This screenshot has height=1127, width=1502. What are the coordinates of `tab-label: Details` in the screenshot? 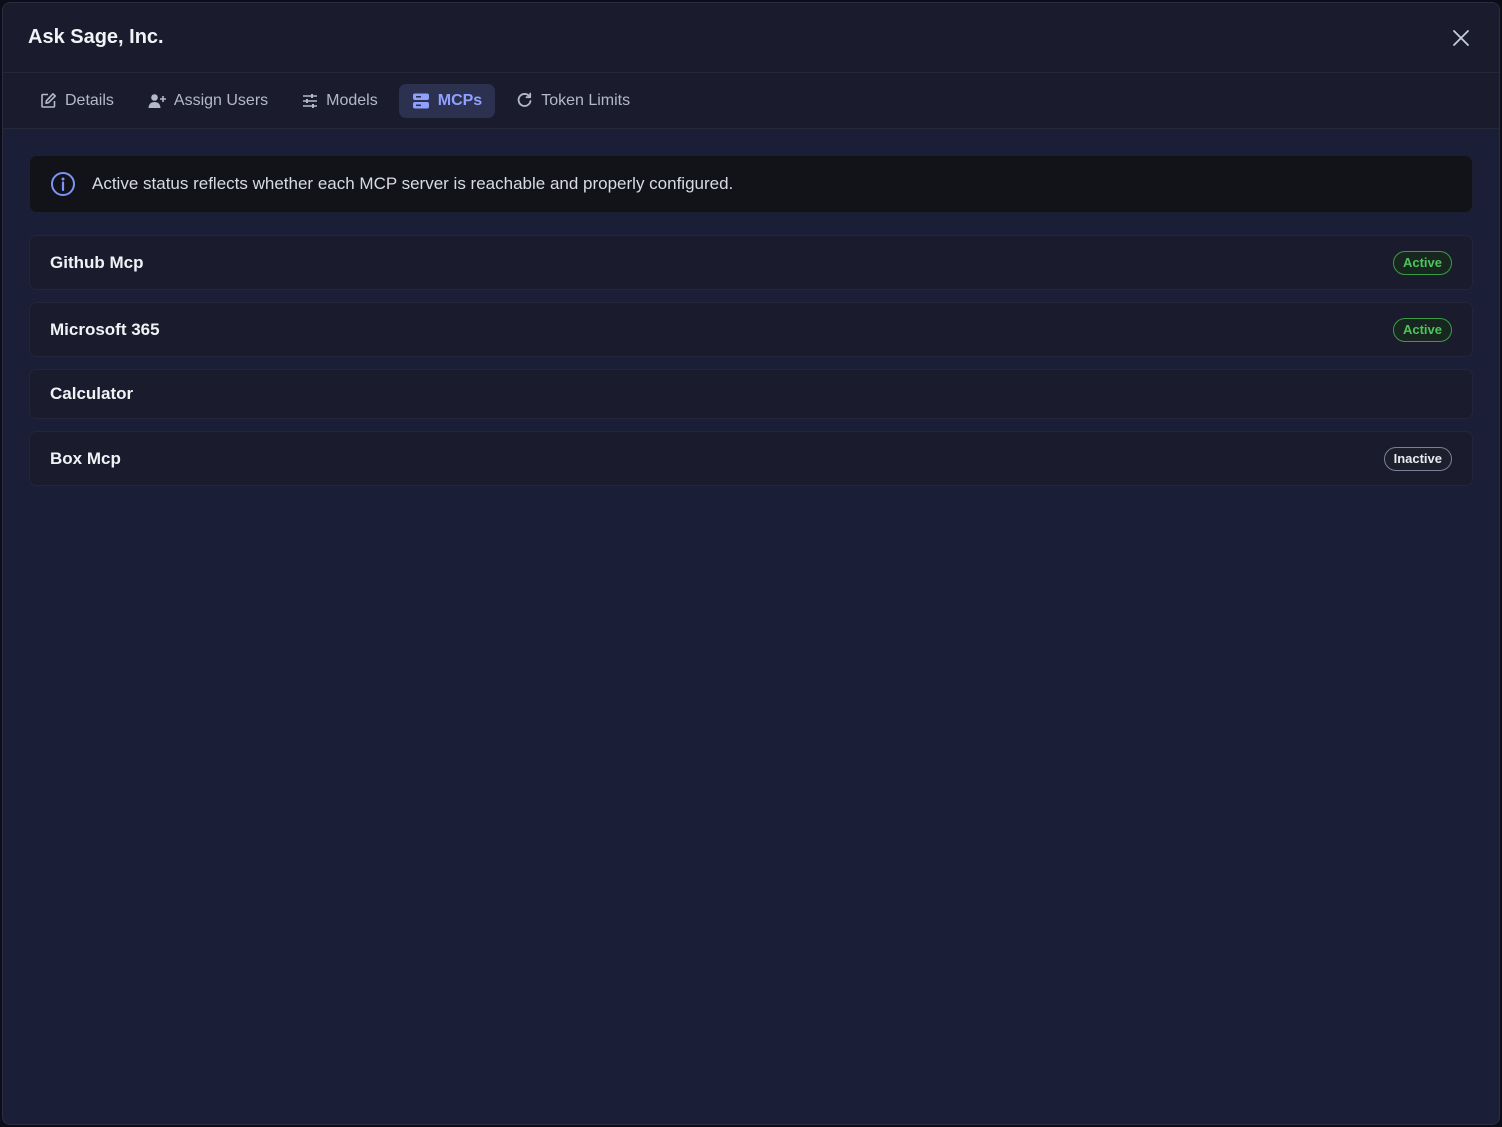 It's located at (89, 100).